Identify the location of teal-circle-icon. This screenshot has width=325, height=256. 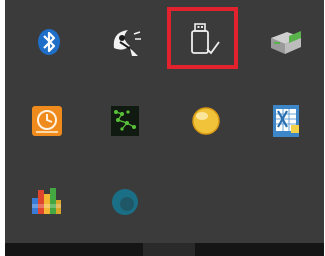
(125, 202).